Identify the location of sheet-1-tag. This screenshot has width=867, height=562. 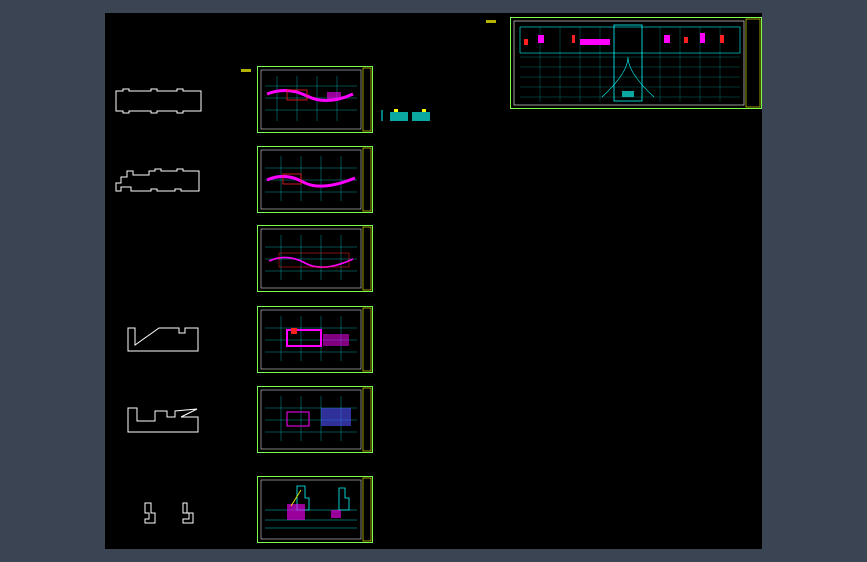
(246, 70).